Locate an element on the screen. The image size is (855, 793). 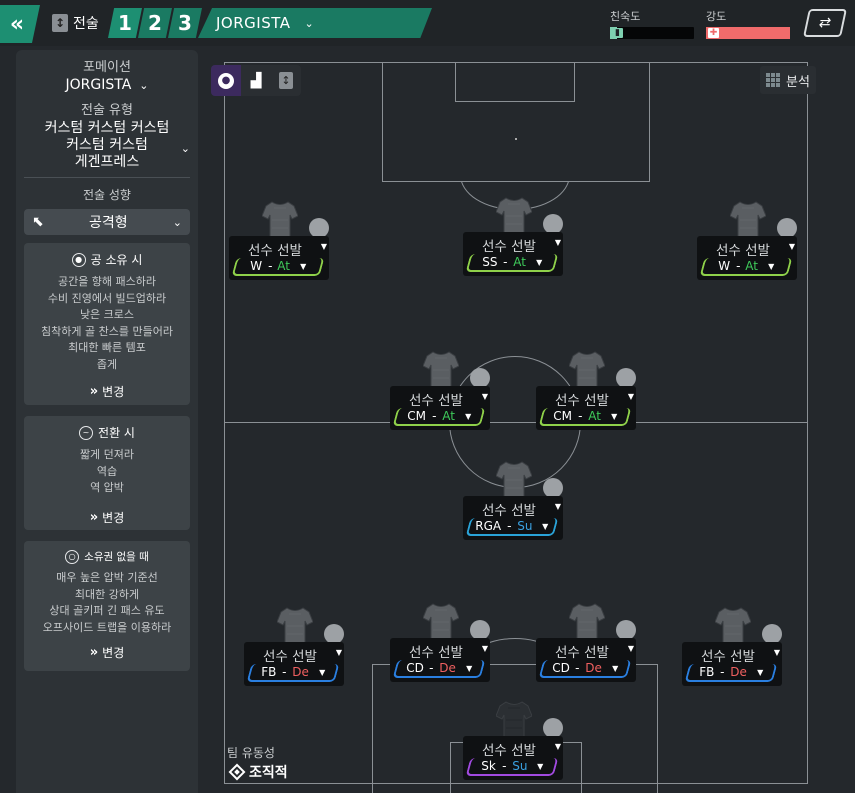
familiarity-icon: ▮ is located at coordinates (617, 33).